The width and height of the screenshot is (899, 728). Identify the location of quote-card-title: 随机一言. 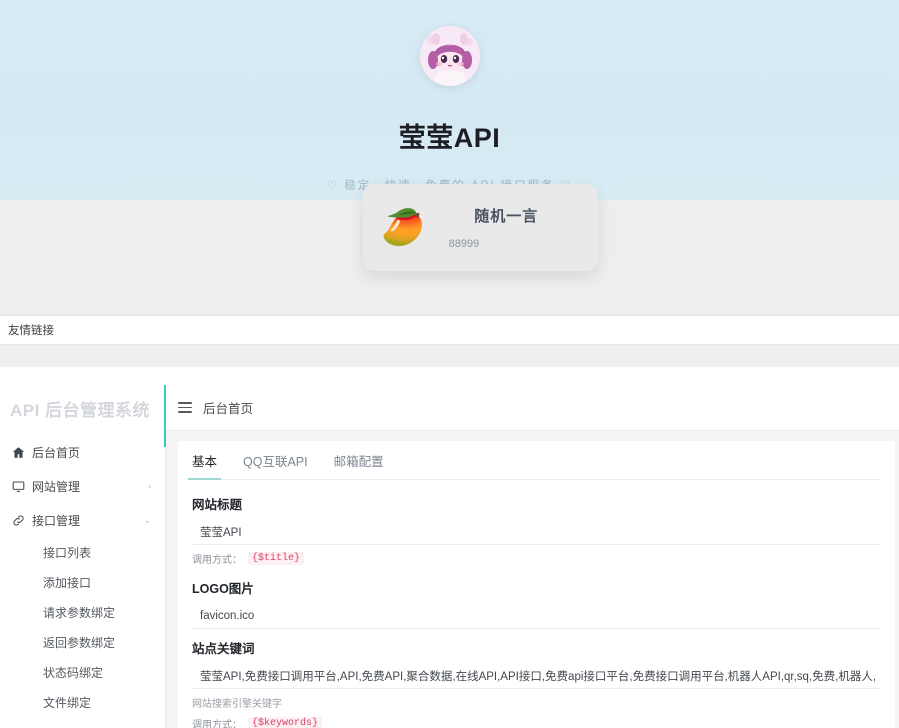
(506, 216).